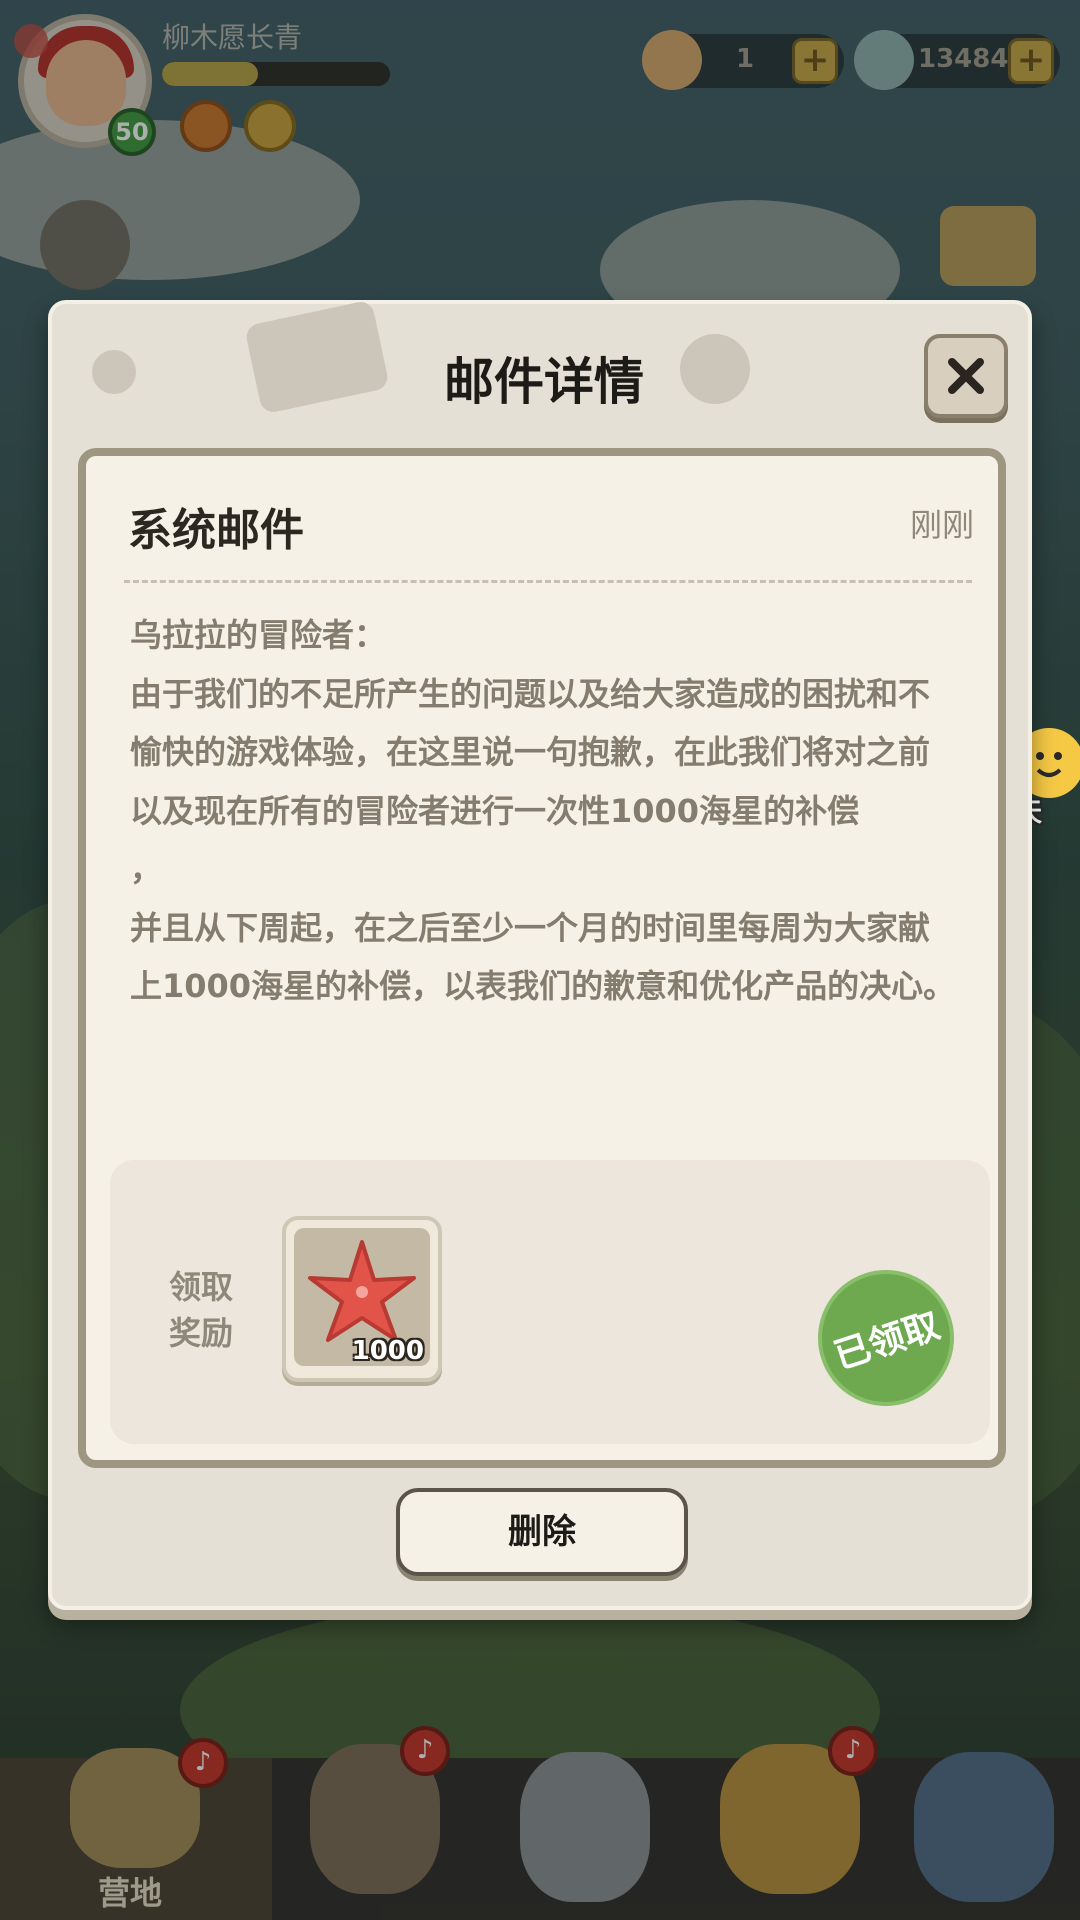  Describe the element at coordinates (200, 1310) in the screenshot. I see `reward-label: 领取奖励` at that location.